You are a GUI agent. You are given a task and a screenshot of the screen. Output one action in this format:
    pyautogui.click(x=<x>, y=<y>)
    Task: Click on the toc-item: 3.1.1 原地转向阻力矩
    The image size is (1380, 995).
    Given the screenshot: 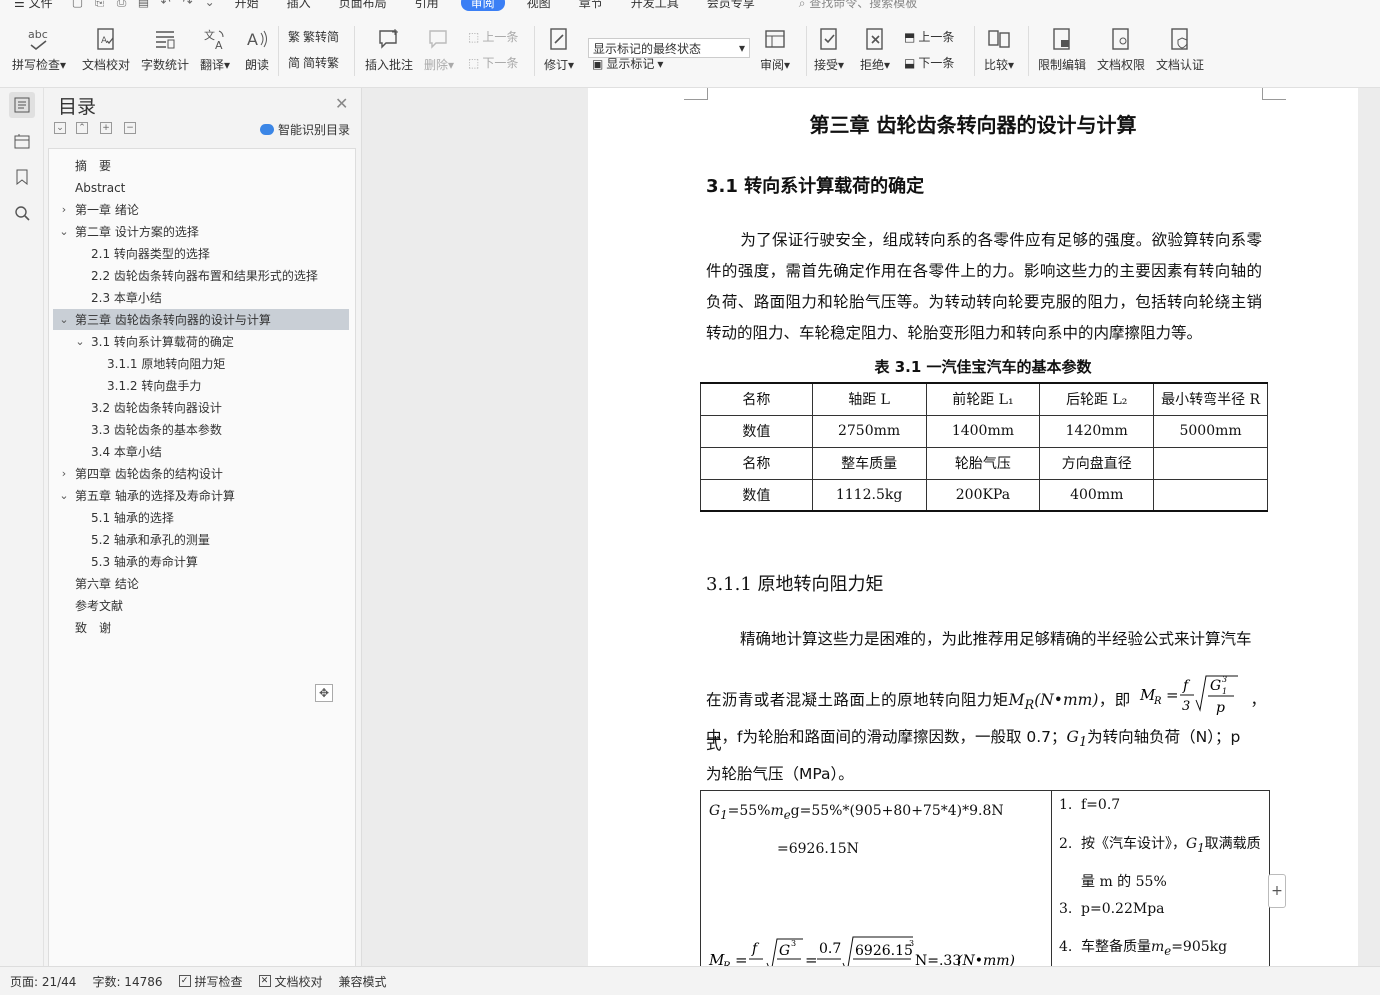 What is the action you would take?
    pyautogui.click(x=201, y=363)
    